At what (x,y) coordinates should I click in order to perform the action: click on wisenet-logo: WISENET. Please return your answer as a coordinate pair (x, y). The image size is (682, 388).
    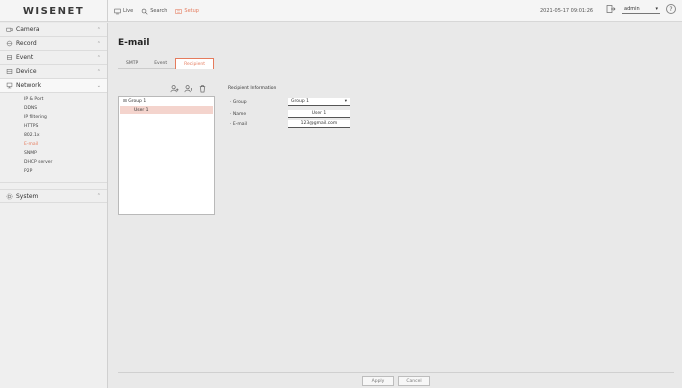
    Looking at the image, I should click on (53, 11).